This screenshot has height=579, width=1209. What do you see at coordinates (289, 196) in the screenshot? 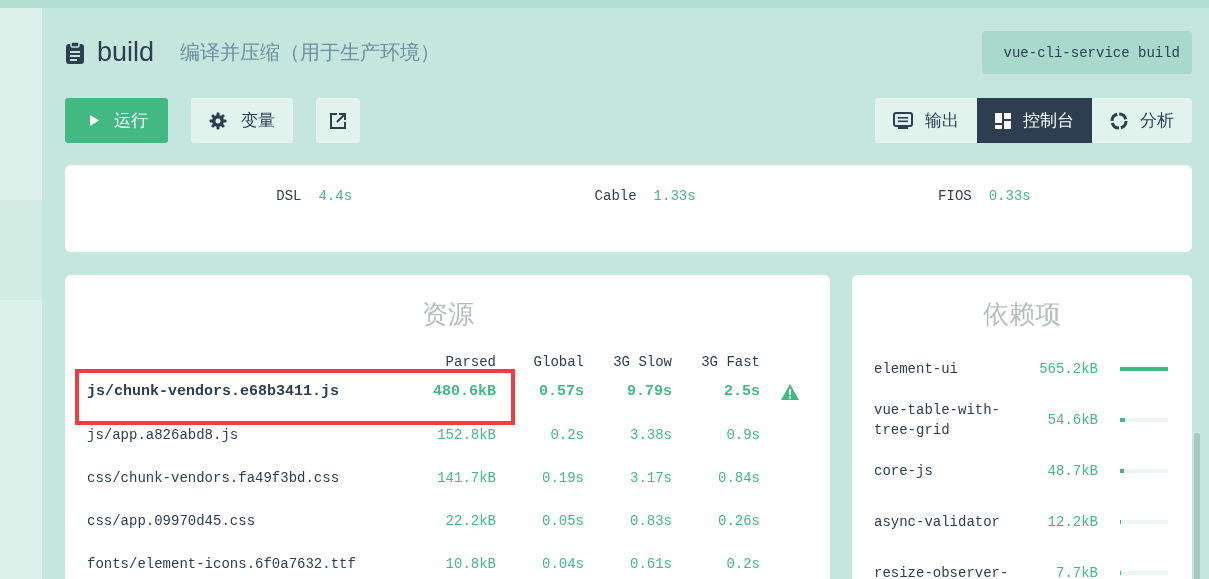
I see `speed-name: DSL` at bounding box center [289, 196].